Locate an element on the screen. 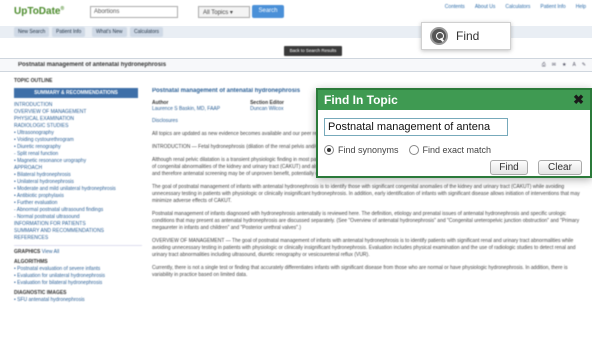 The height and width of the screenshot is (364, 592). author-name-link: Laurence S Baskin, MD, FAAP is located at coordinates (186, 109).